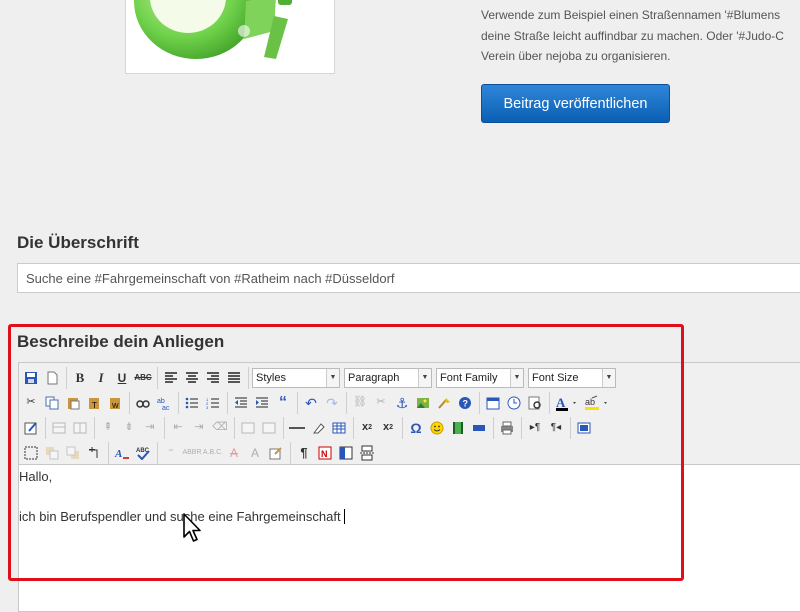  I want to click on insert-row-before-icon: ⇞, so click(108, 428).